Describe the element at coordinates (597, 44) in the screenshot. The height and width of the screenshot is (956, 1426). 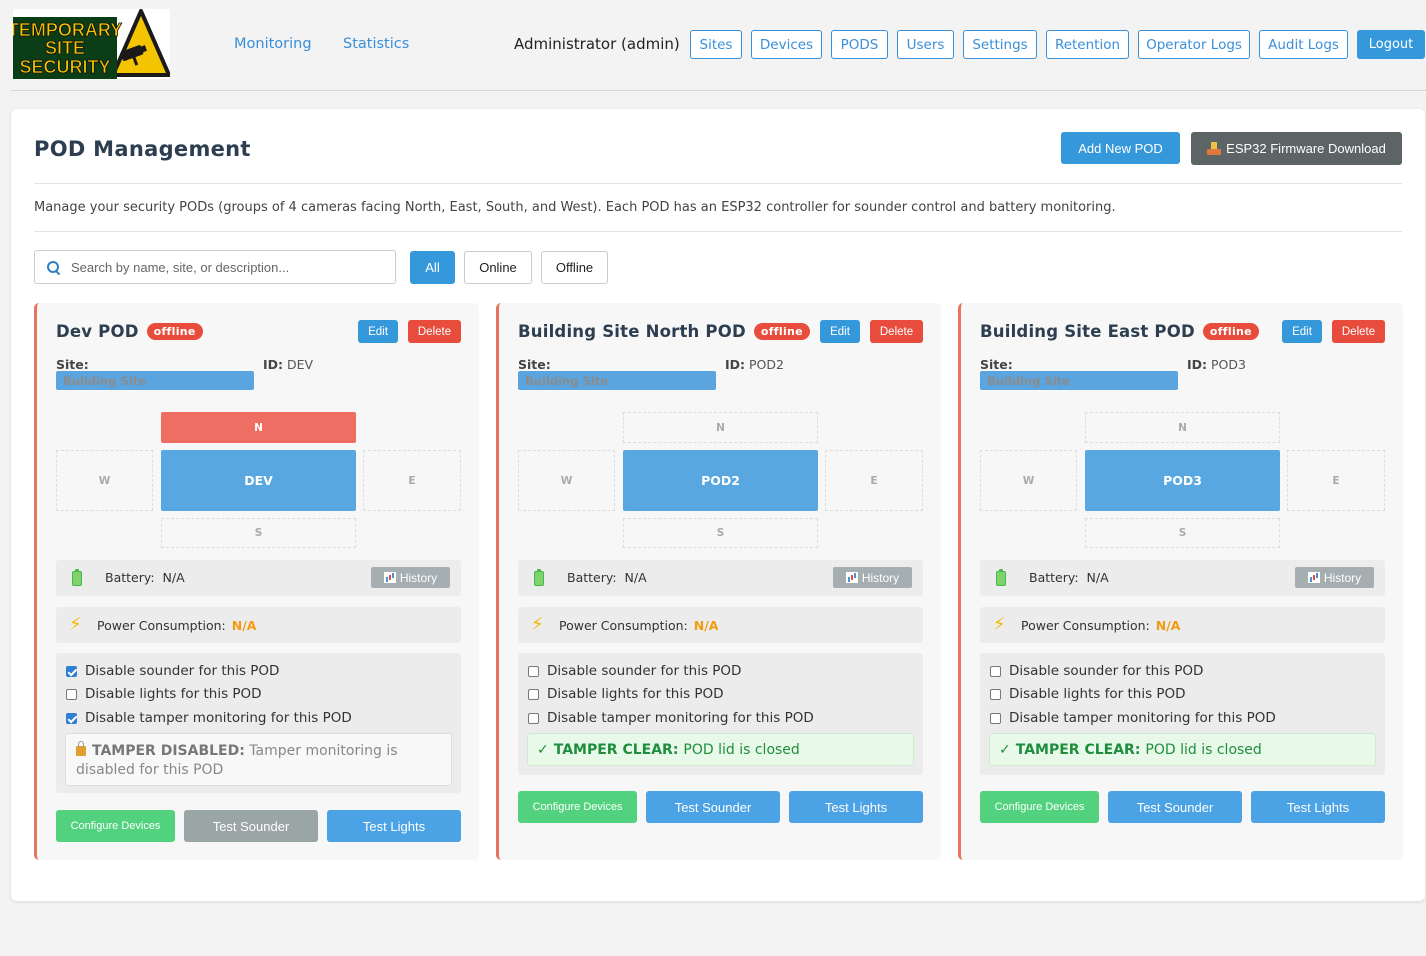
I see `user-label: Administrator (admin)` at that location.